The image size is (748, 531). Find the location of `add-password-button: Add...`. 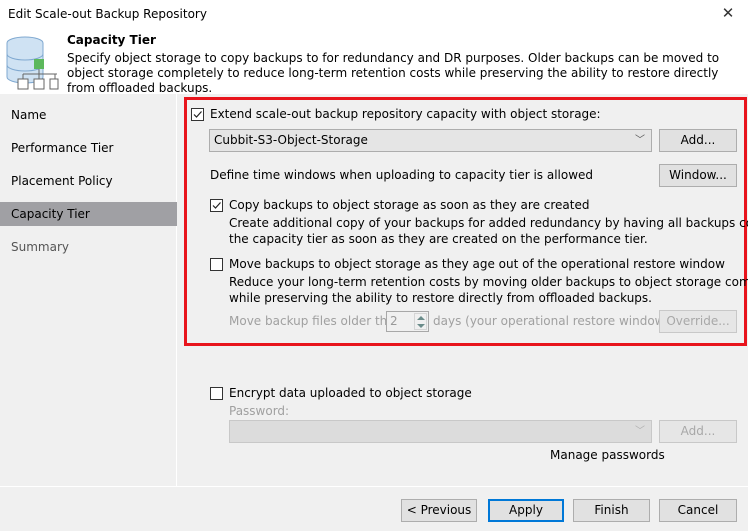

add-password-button: Add... is located at coordinates (698, 431).